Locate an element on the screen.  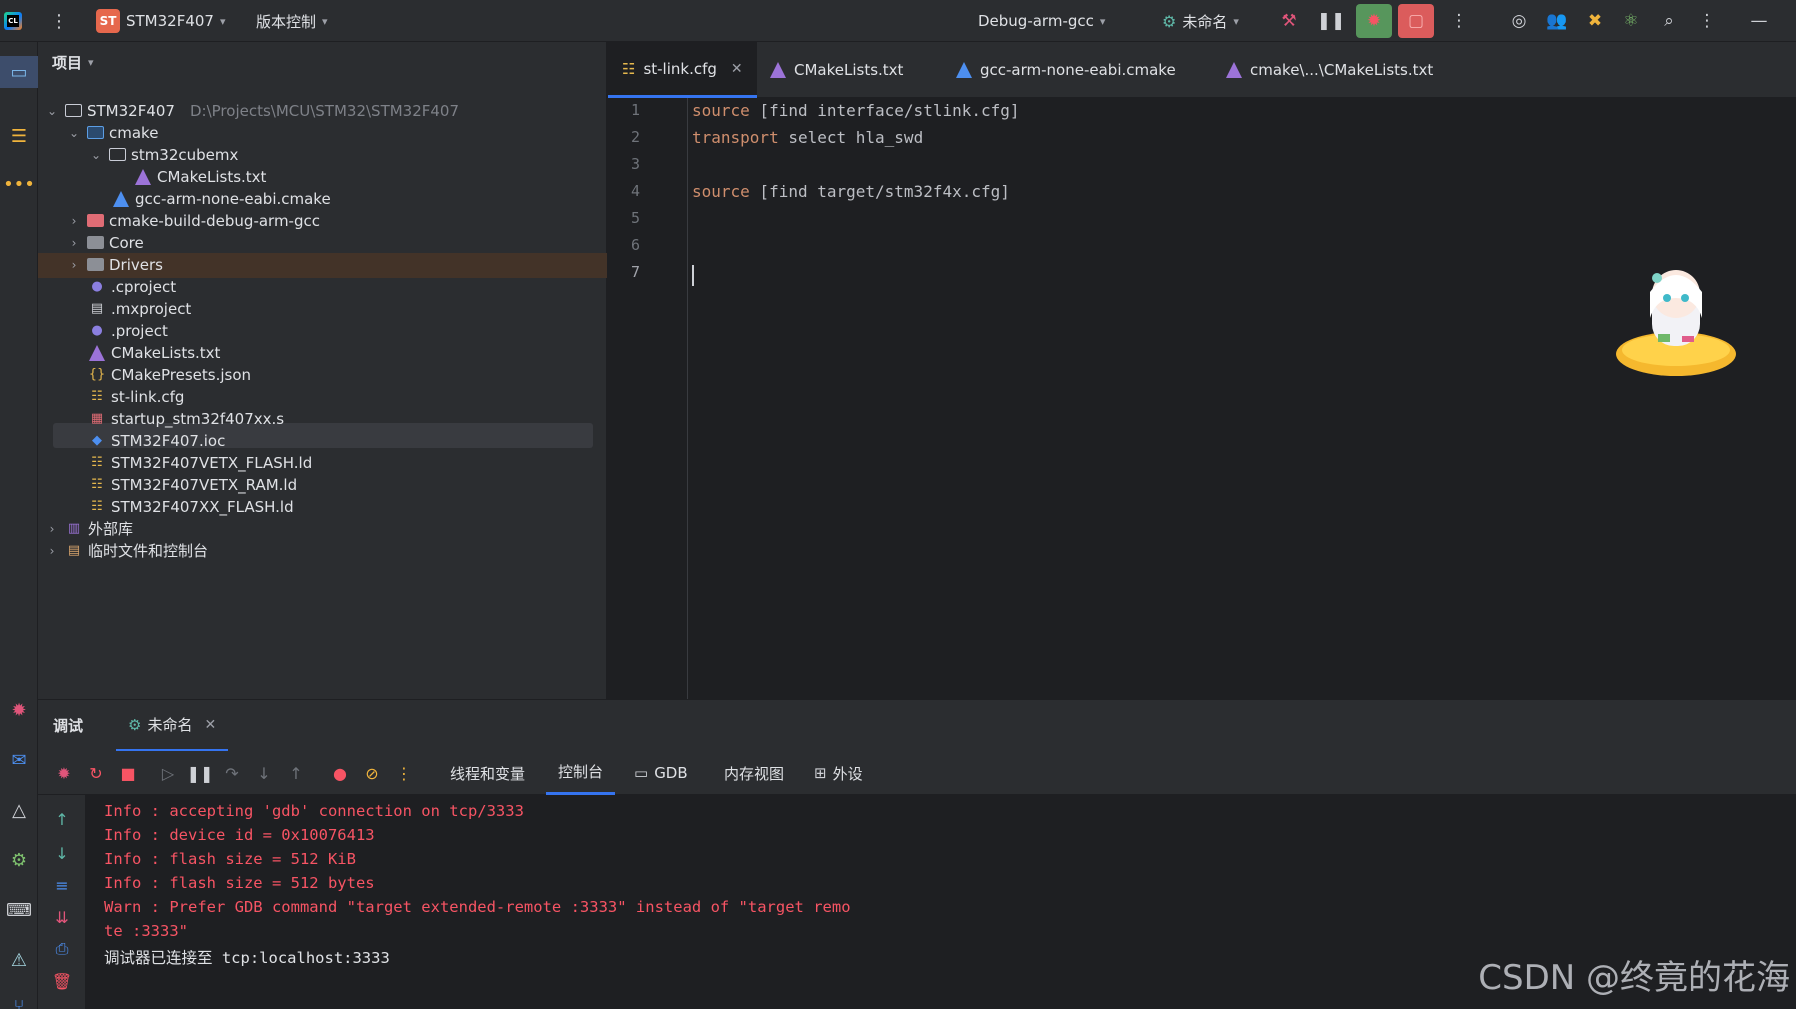
cmake-folder-icon is located at coordinates (95, 132).